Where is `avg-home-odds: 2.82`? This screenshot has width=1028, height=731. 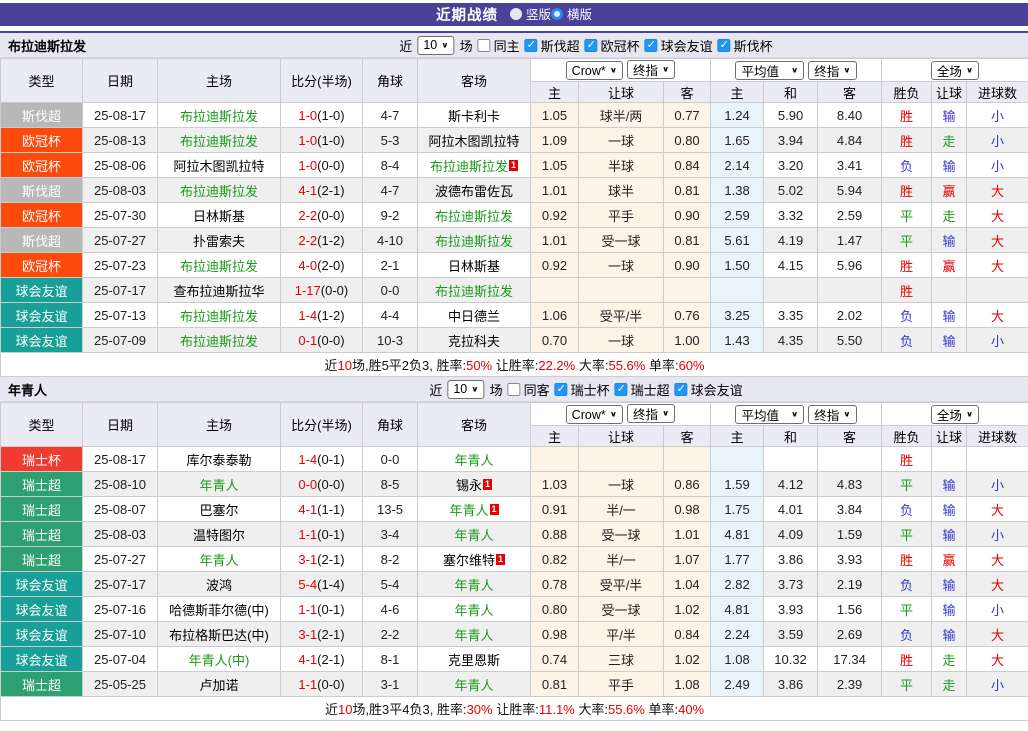 avg-home-odds: 2.82 is located at coordinates (737, 584).